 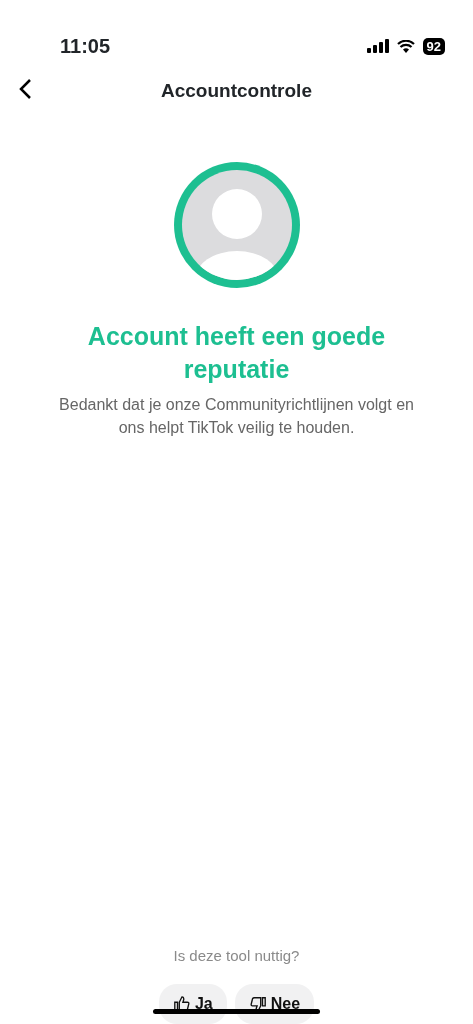 I want to click on status-message: Bedankt dat je onze Communityrichtlijnen volgt en ons helpt TikTok veilig te houden., so click(x=236, y=417).